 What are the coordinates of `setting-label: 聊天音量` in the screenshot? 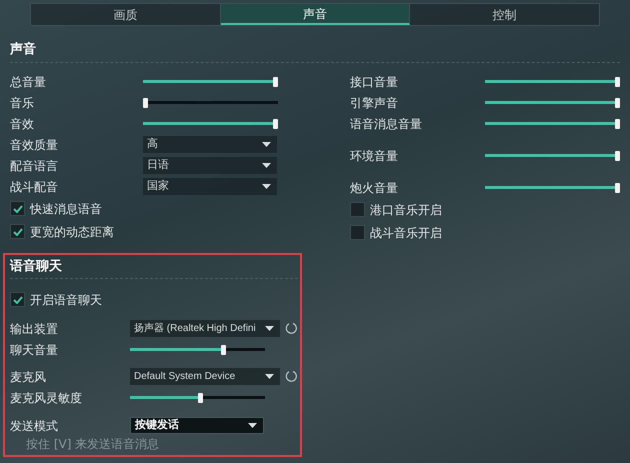 It's located at (34, 350).